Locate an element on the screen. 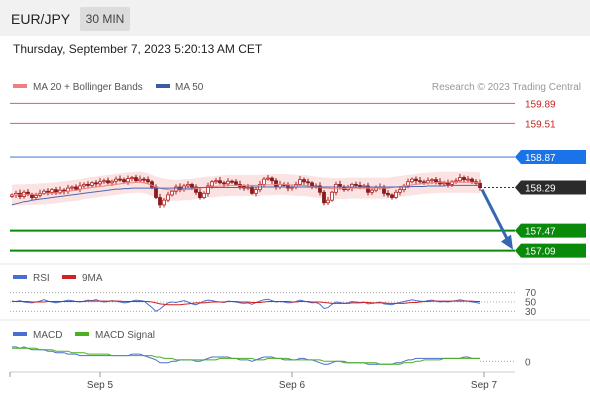  macd-zero-label: 0 is located at coordinates (528, 362).